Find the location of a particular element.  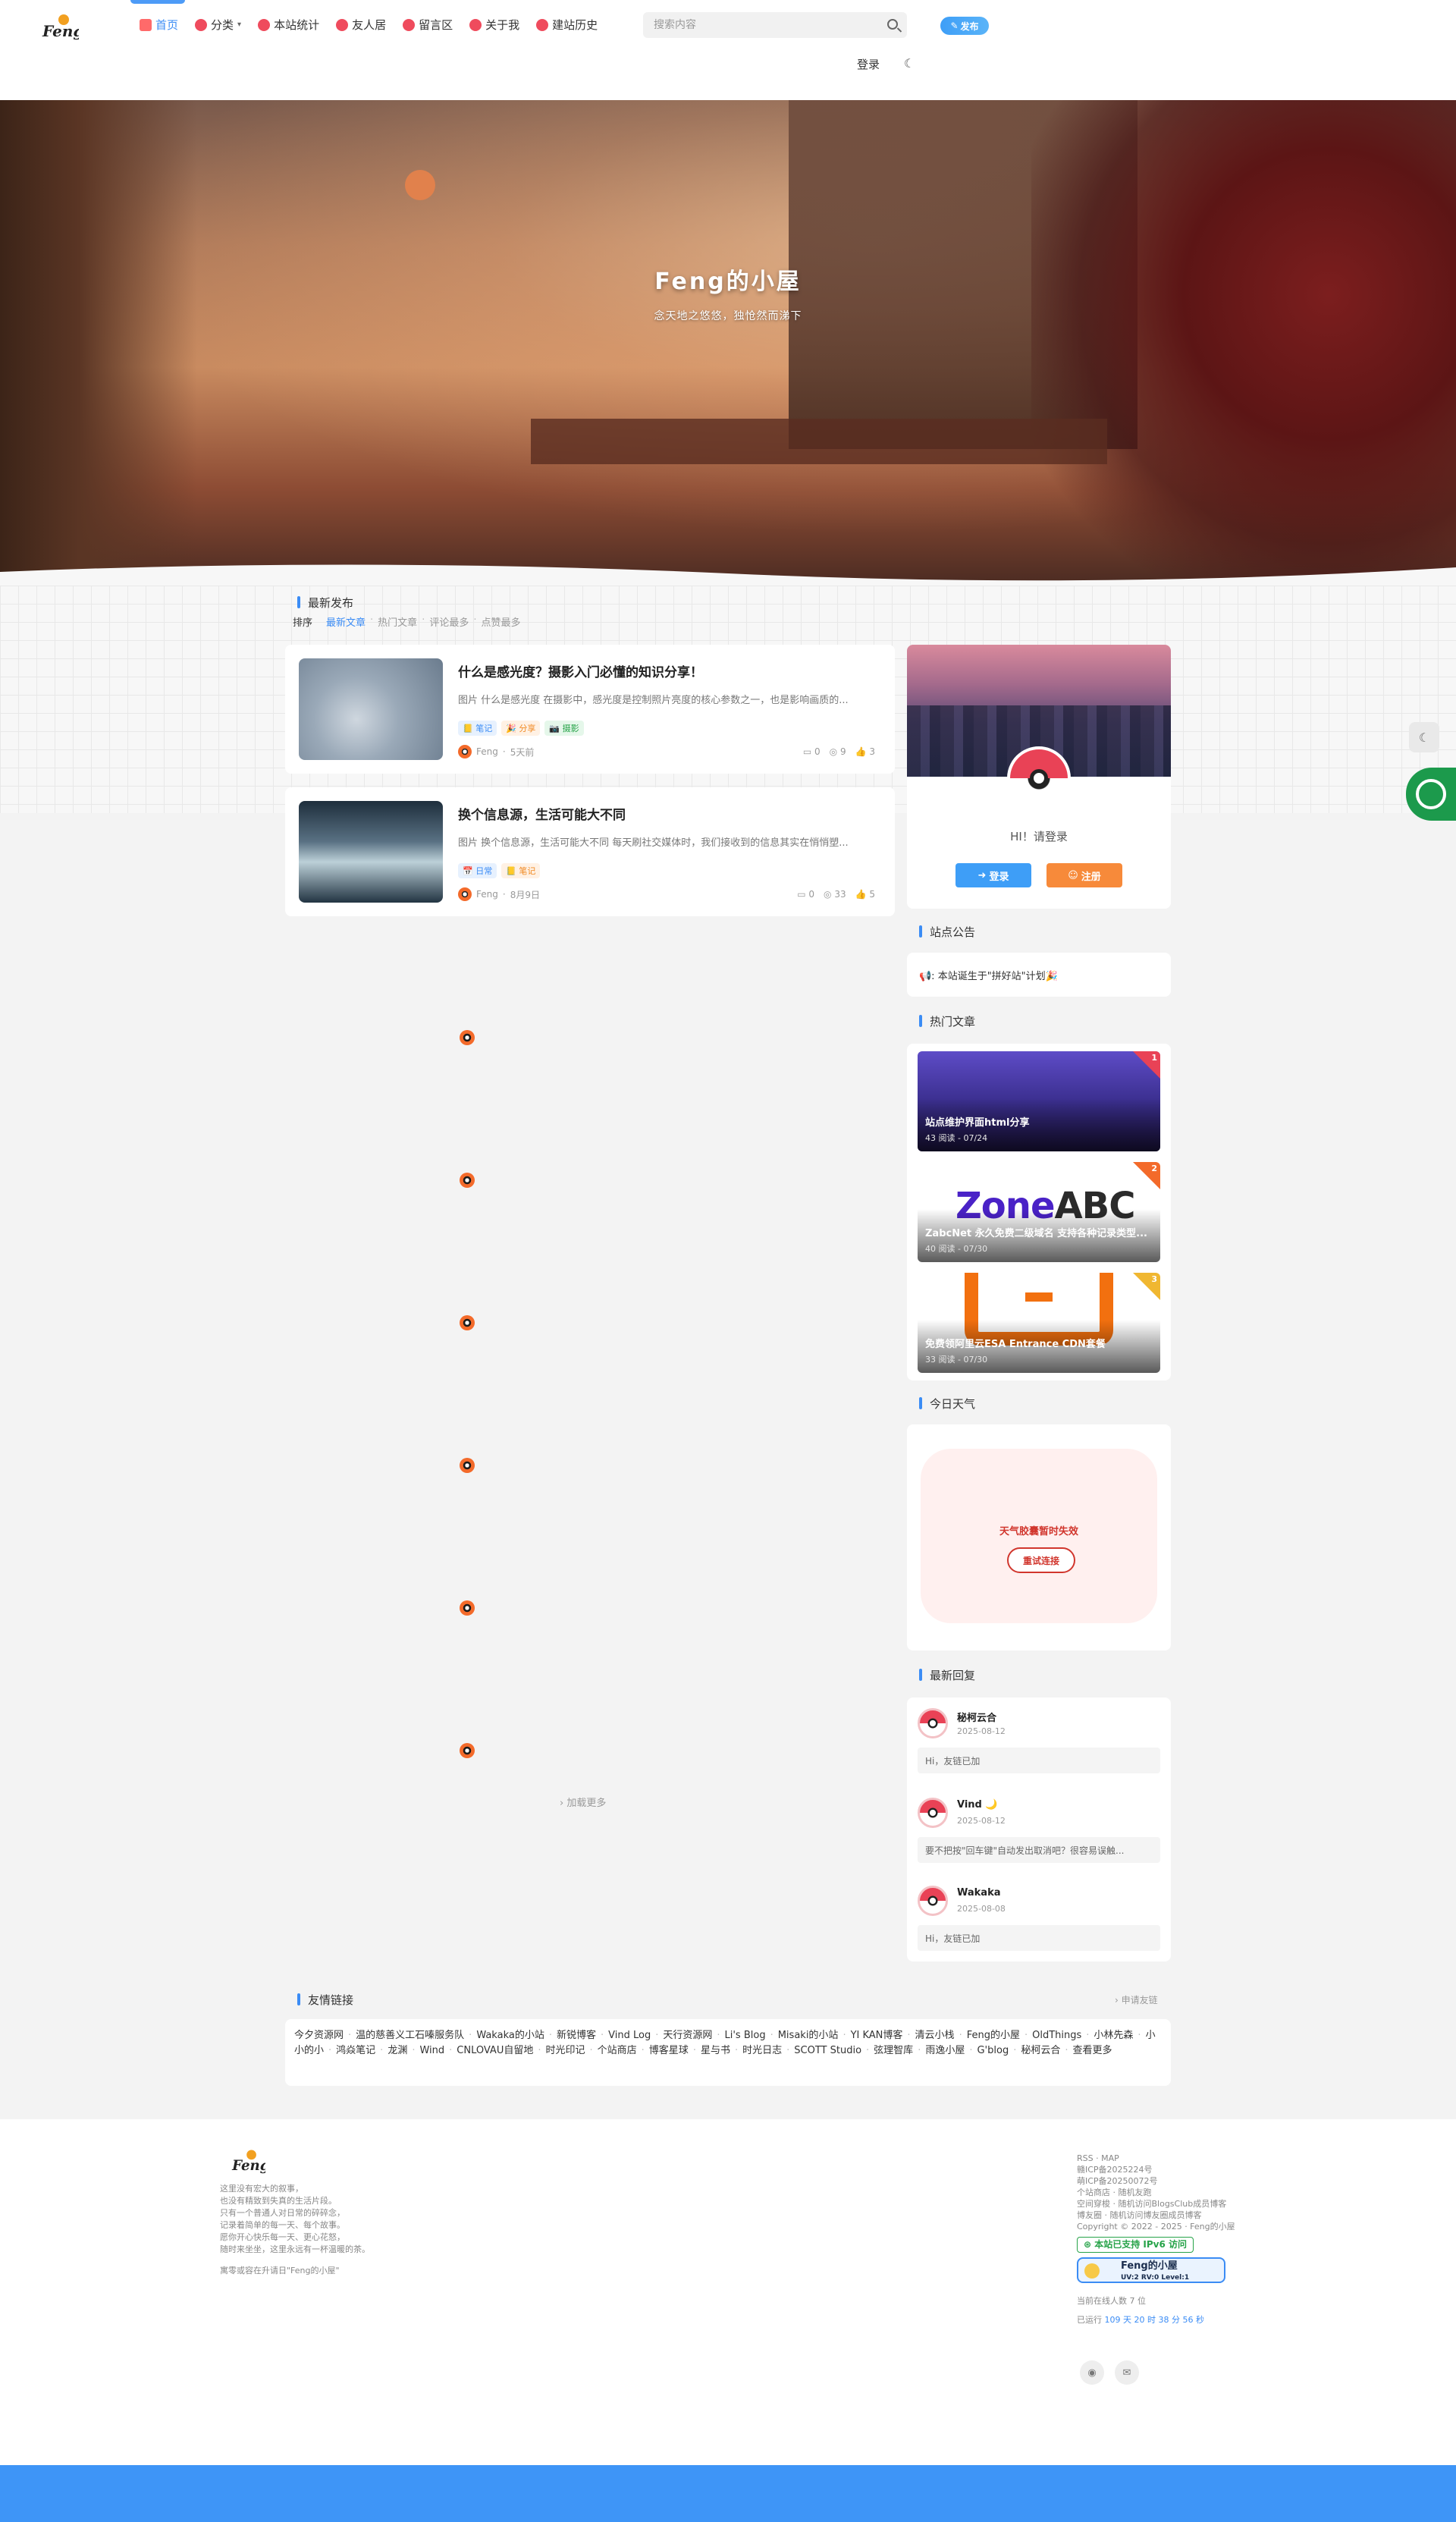

tag: 📅 日常 is located at coordinates (477, 870).